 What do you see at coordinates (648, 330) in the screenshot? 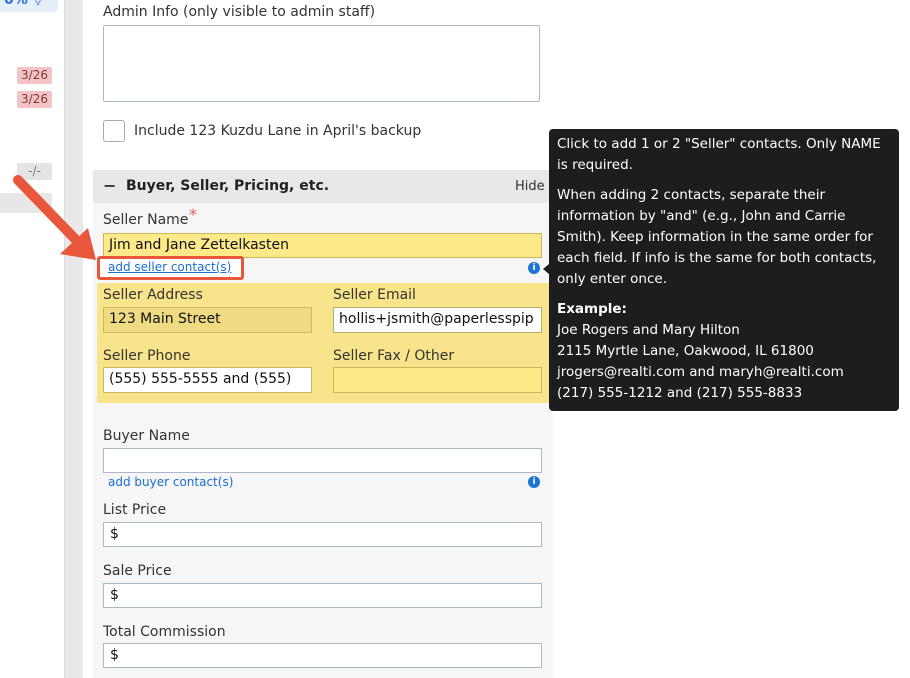
I see `tooltip-example-line: Joe Rogers and Mary Hilton` at bounding box center [648, 330].